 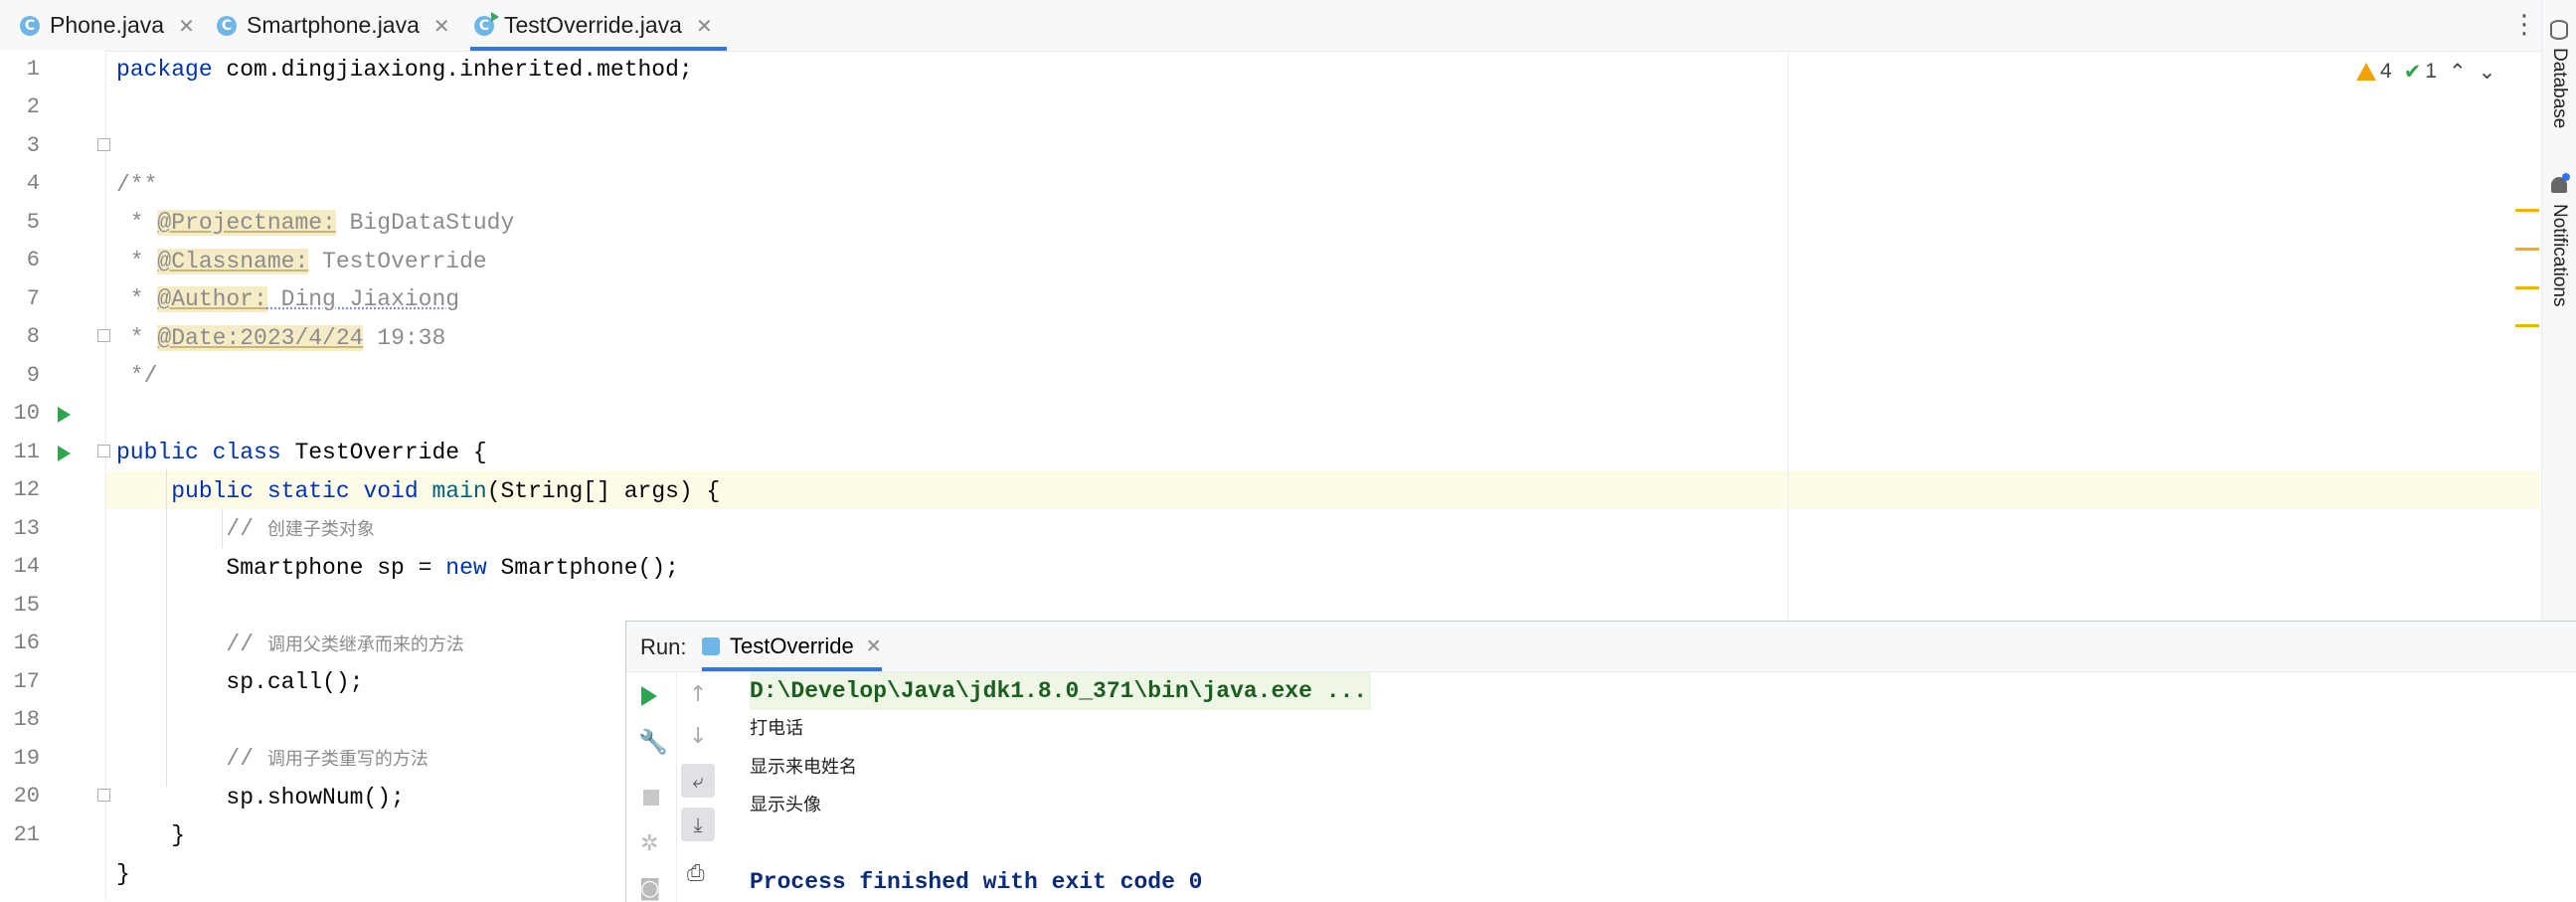 I want to click on code-line-20: }, so click(x=151, y=835).